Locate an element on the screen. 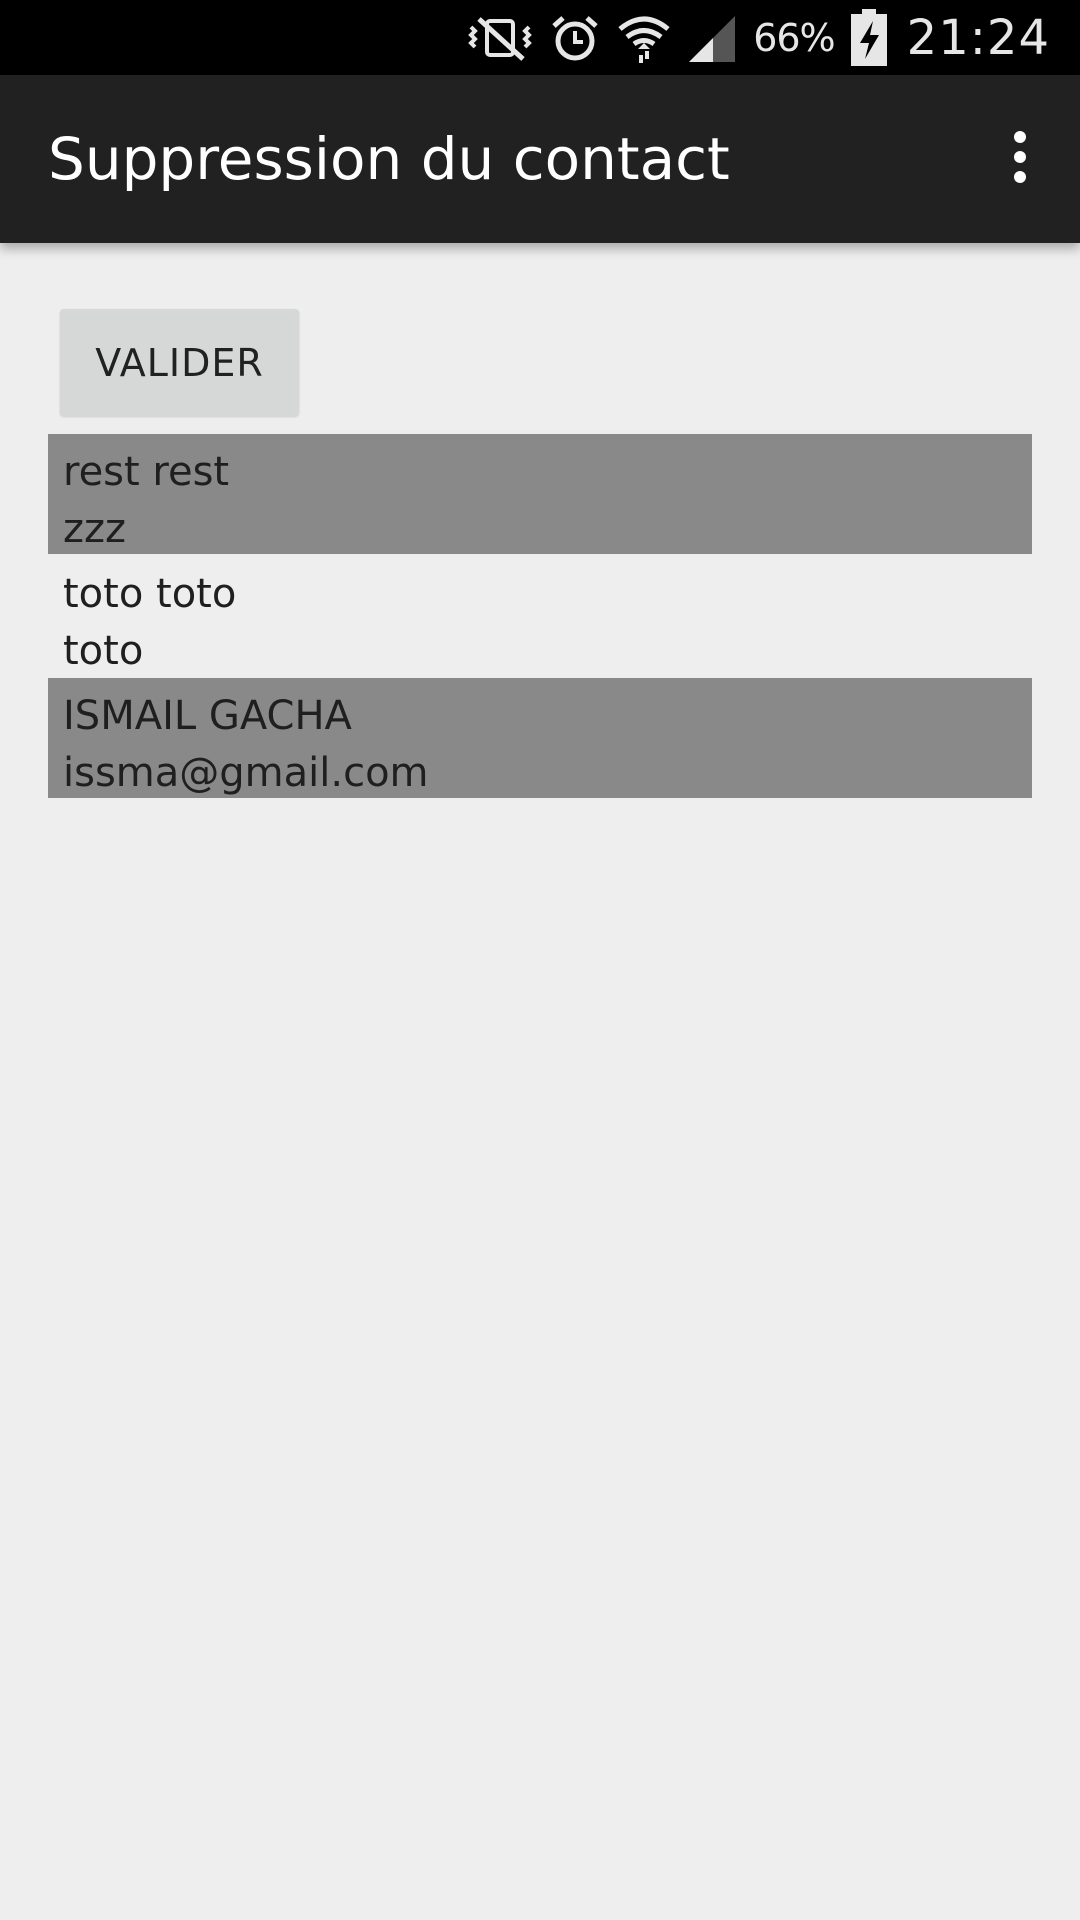  alarm-icon is located at coordinates (575, 38).